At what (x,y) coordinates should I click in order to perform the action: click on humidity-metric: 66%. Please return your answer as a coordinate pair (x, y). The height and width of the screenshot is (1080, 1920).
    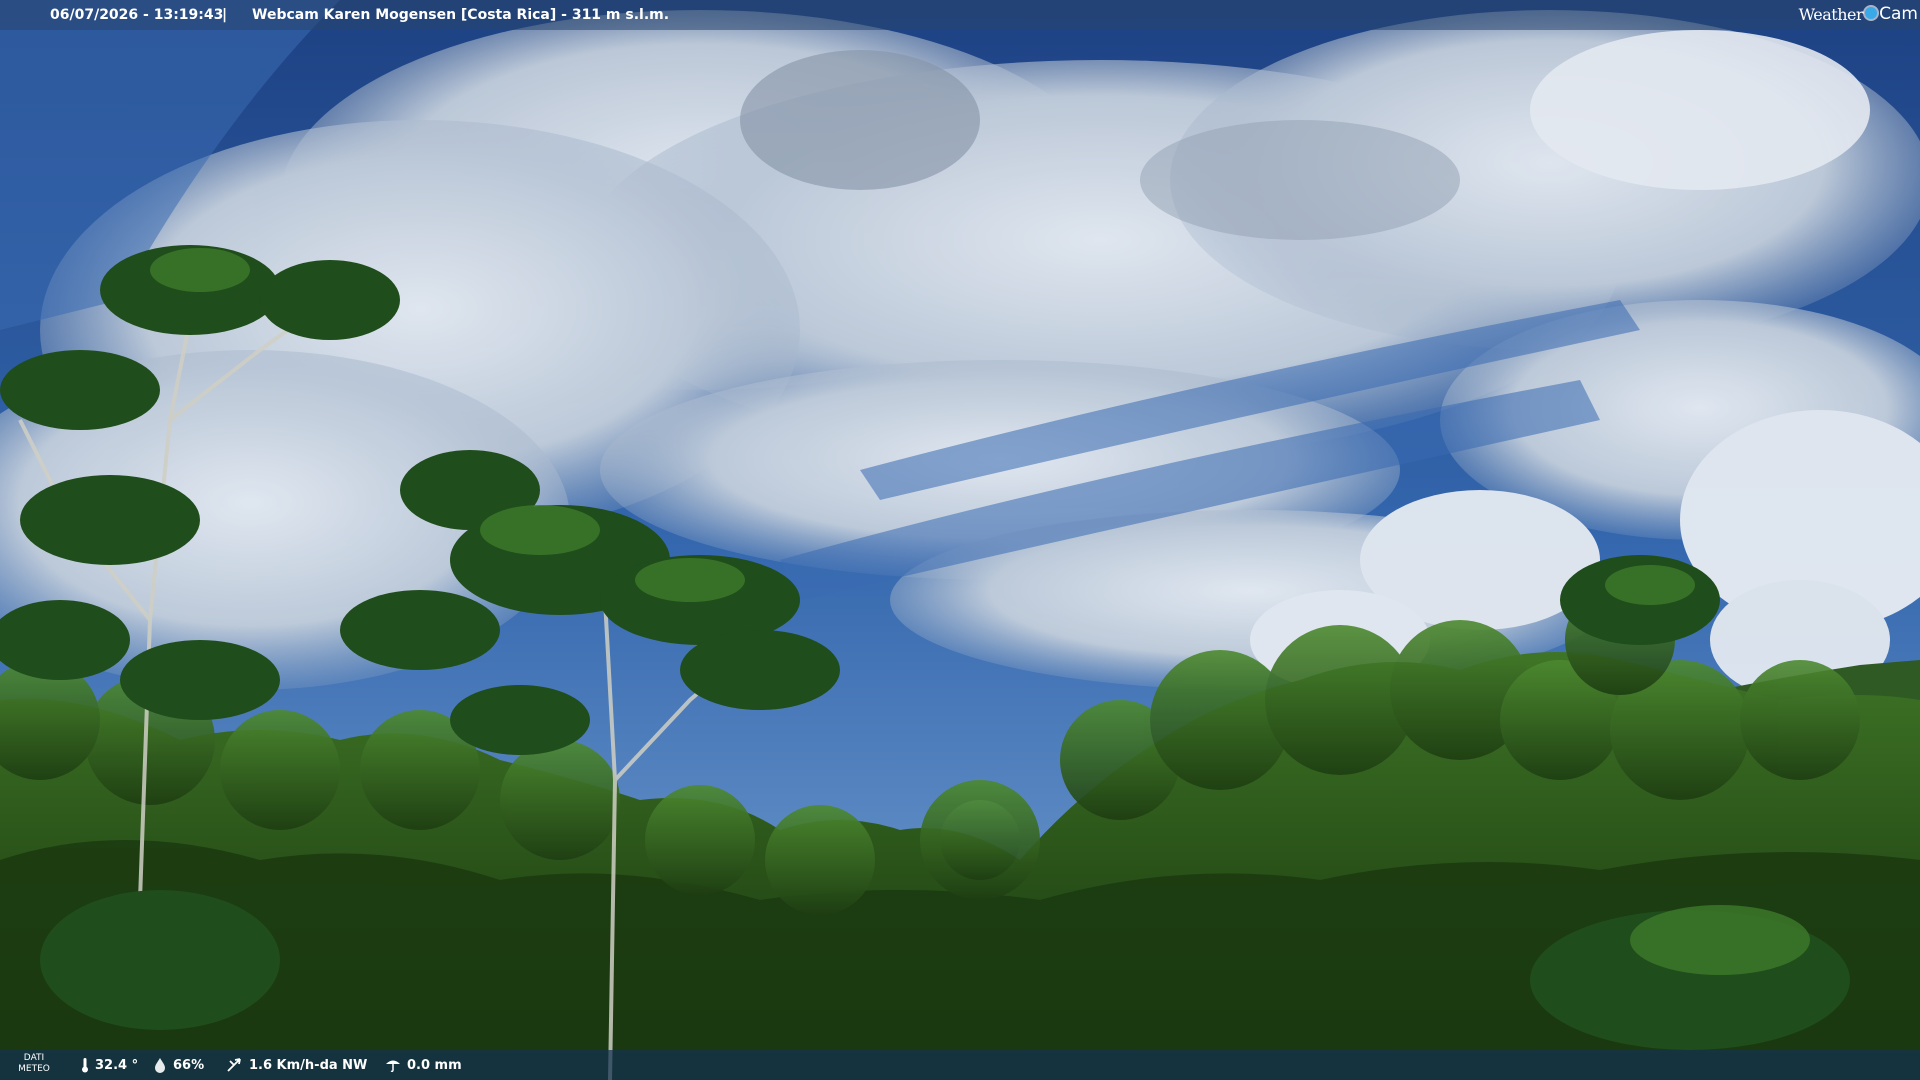
    Looking at the image, I should click on (178, 1065).